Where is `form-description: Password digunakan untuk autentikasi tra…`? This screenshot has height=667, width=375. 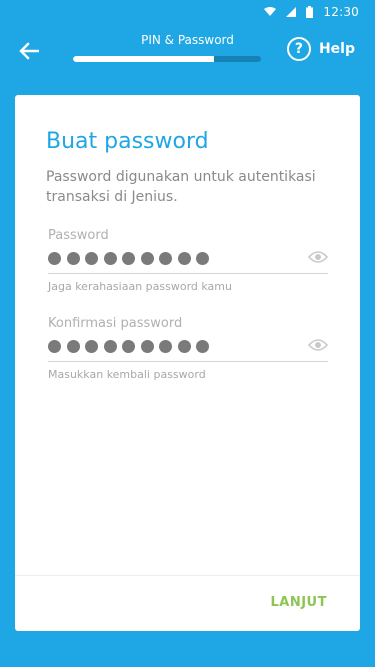 form-description: Password digunakan untuk autentikasi tra… is located at coordinates (181, 187).